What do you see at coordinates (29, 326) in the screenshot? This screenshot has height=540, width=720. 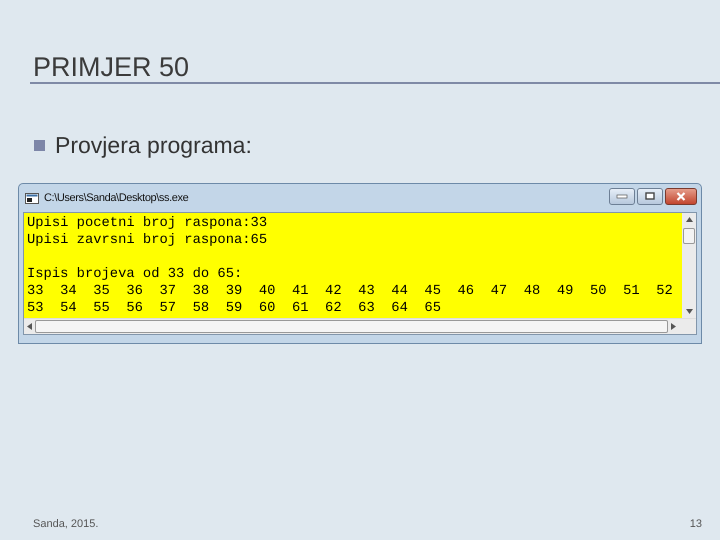 I see `scroll-left-icon` at bounding box center [29, 326].